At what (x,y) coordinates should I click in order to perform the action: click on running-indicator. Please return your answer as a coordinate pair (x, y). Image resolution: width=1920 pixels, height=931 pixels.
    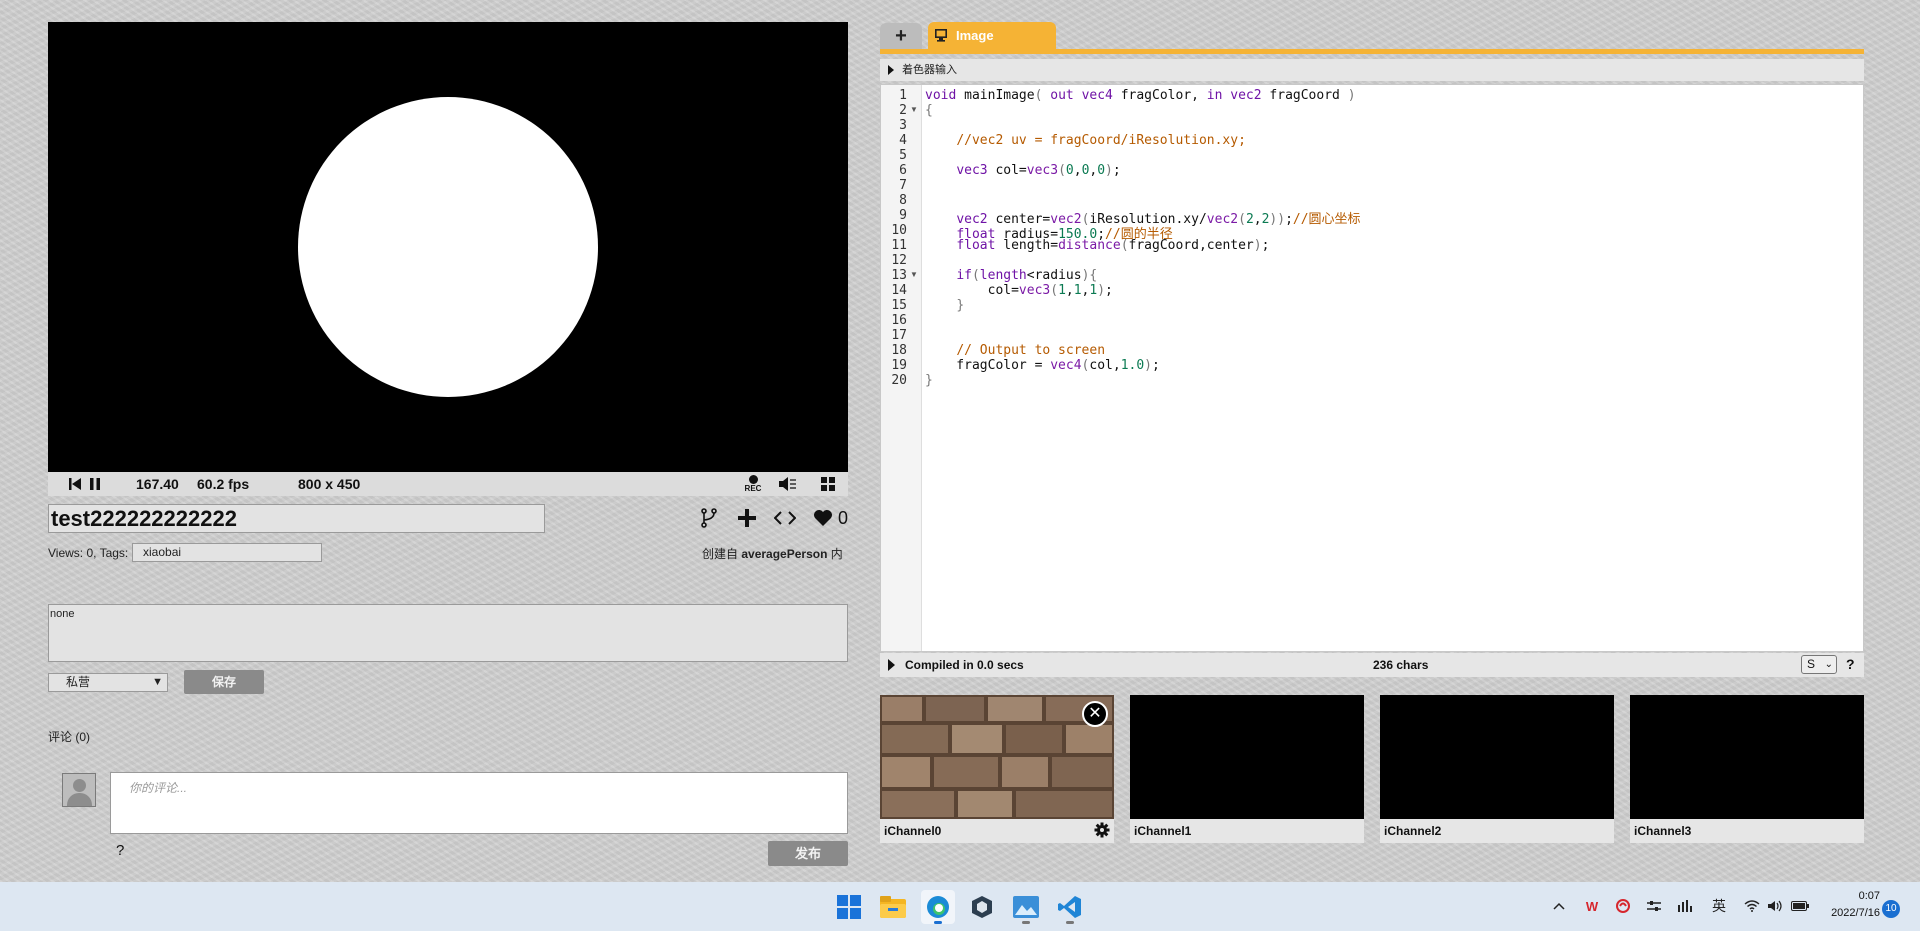
    Looking at the image, I should click on (1070, 922).